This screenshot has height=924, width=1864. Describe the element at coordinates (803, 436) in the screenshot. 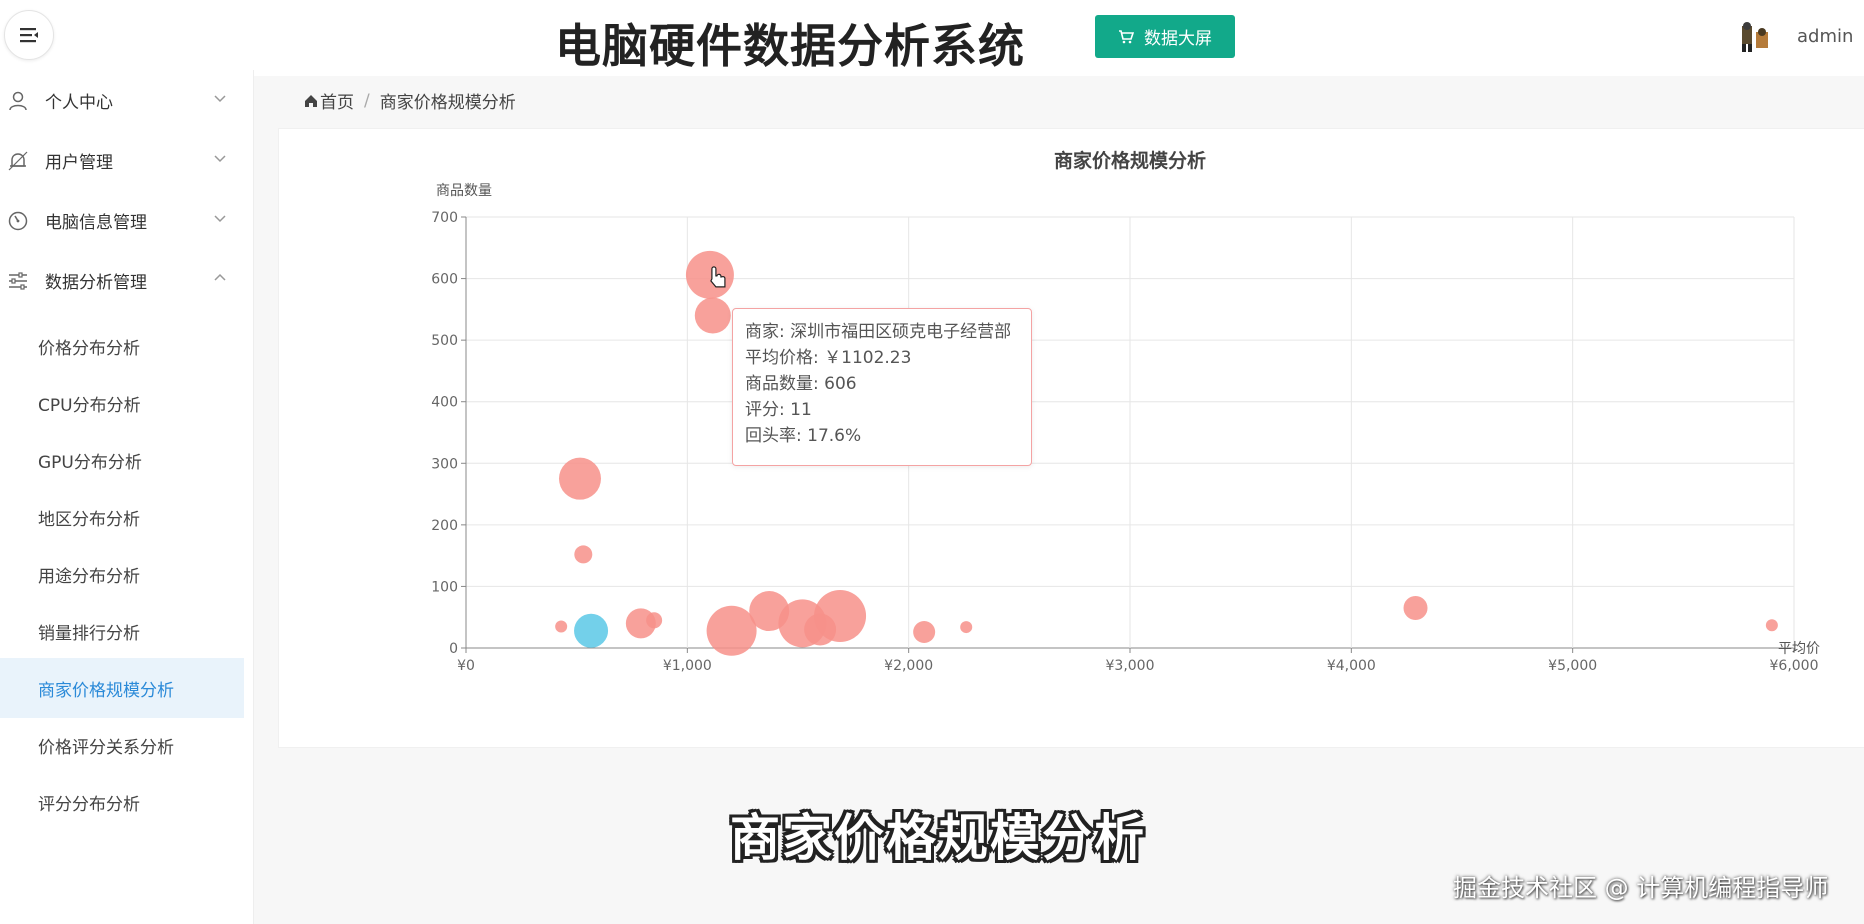

I see `tooltip-return-rate: 回头率: 17.6%` at that location.